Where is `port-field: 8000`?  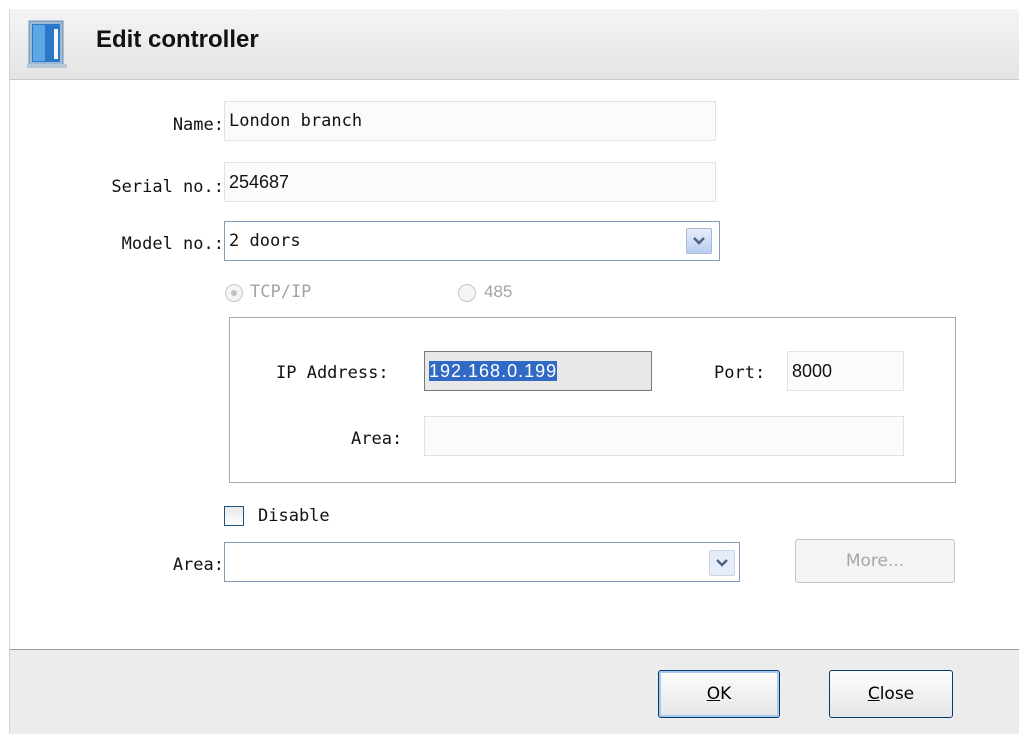 port-field: 8000 is located at coordinates (845, 371).